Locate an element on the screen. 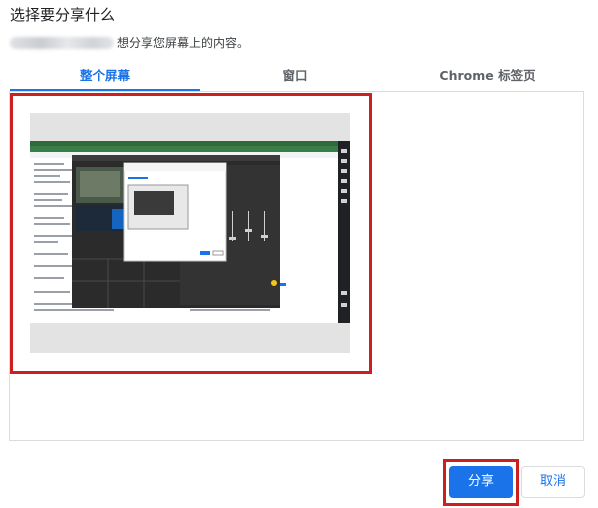  blurred-site-name is located at coordinates (62, 42).